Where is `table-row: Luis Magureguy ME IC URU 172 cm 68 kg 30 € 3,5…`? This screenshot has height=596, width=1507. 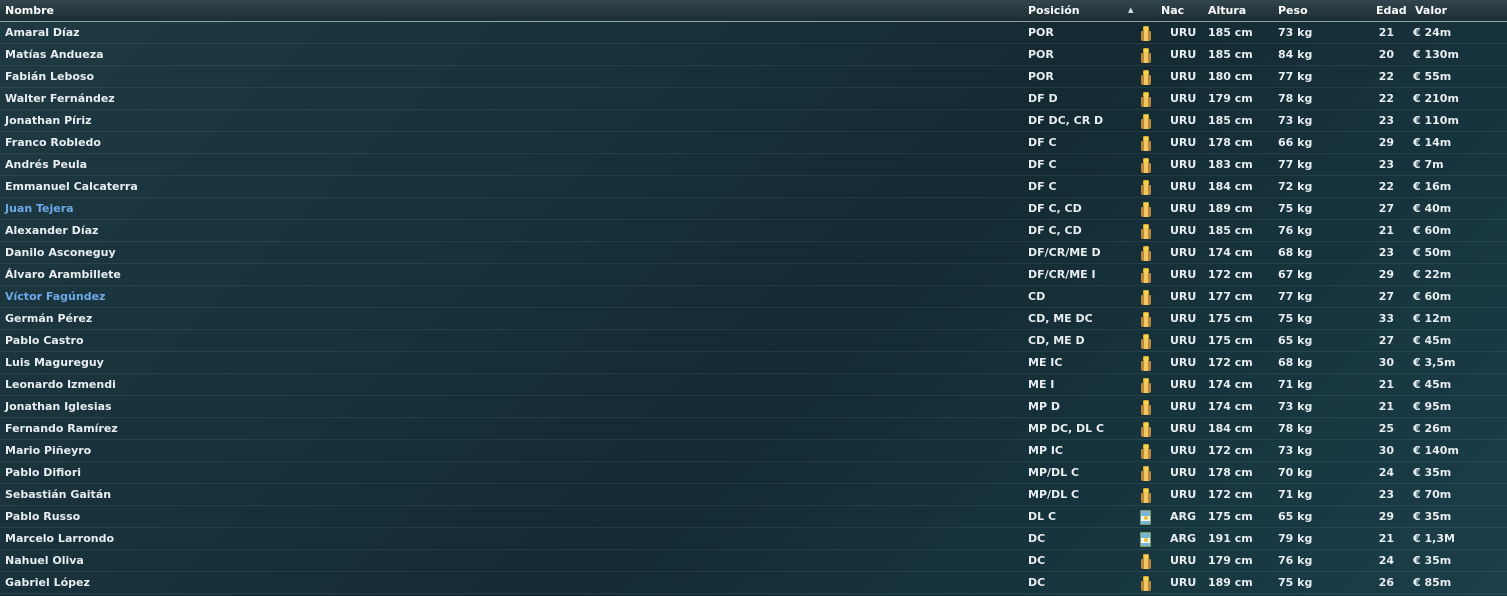 table-row: Luis Magureguy ME IC URU 172 cm 68 kg 30 € 3,5… is located at coordinates (753, 363).